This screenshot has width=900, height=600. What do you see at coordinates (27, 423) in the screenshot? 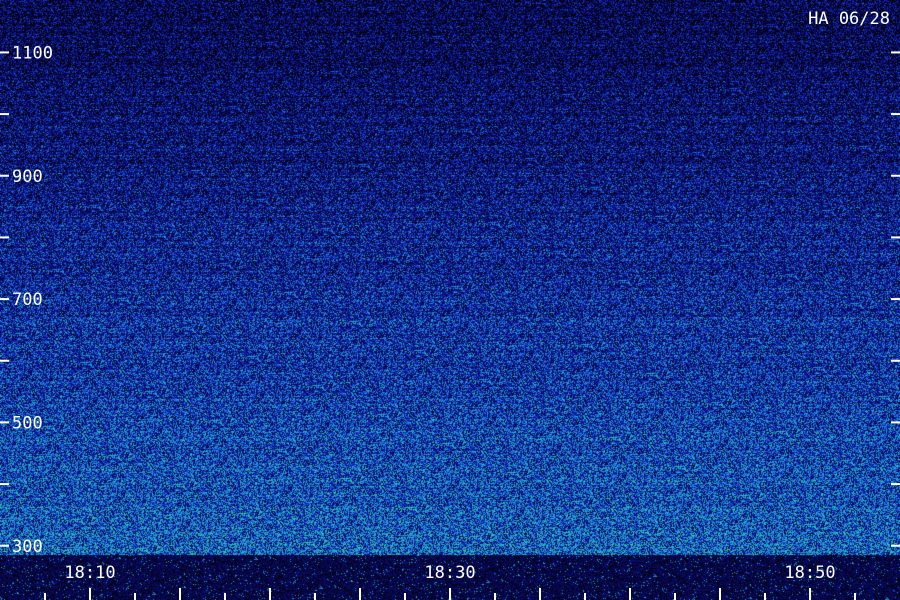
I see `y-tick-label: 500` at bounding box center [27, 423].